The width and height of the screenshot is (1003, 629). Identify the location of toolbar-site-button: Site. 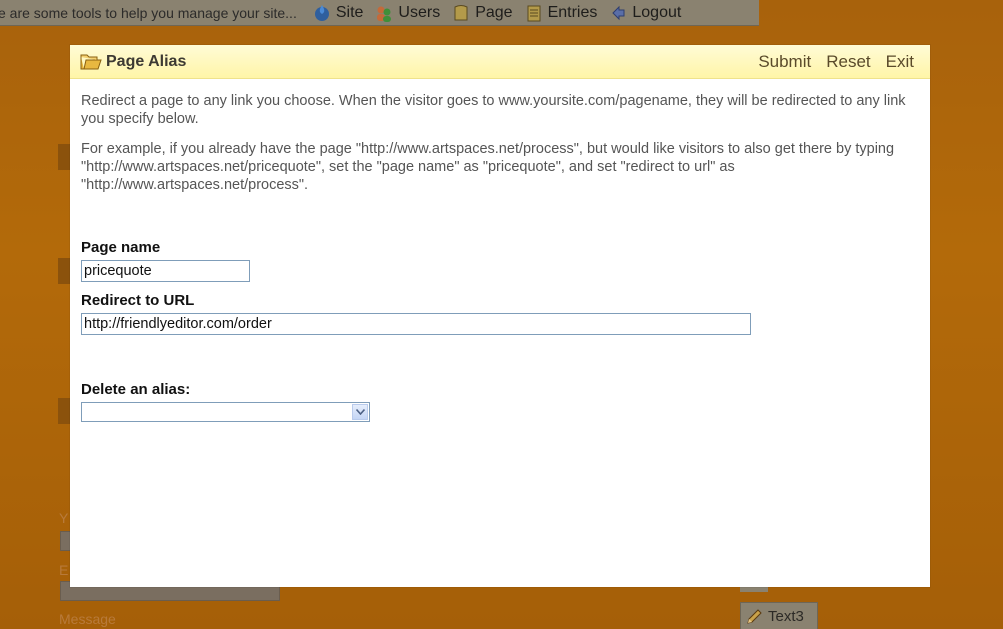
(338, 12).